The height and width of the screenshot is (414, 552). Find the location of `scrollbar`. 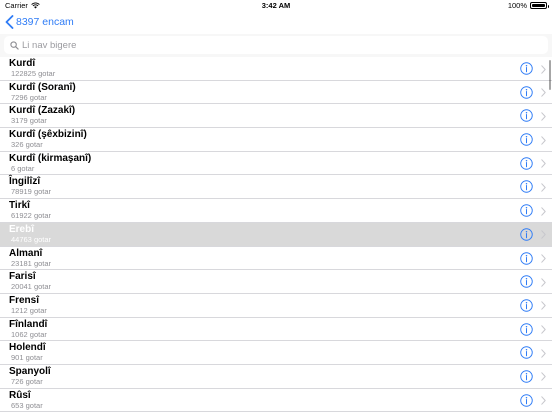

scrollbar is located at coordinates (549, 75).